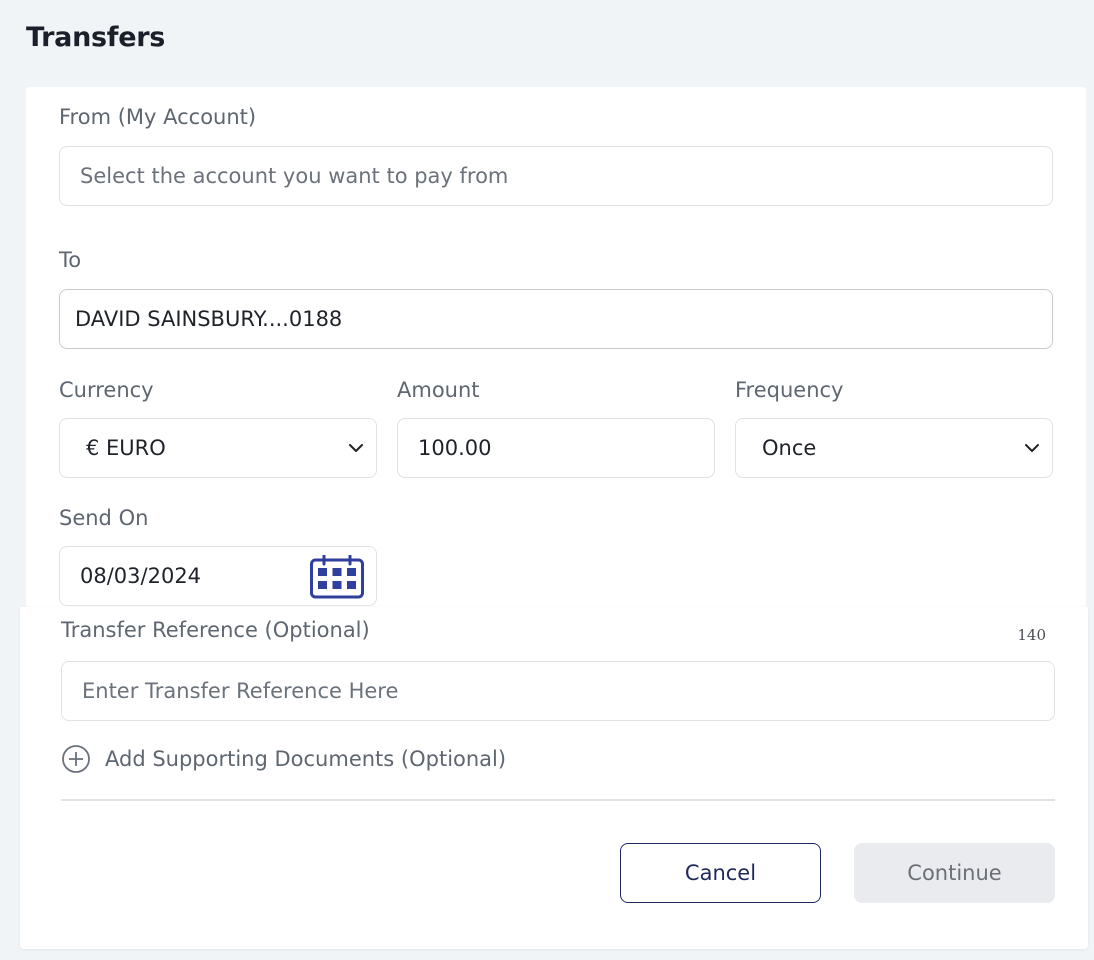  What do you see at coordinates (556, 448) in the screenshot?
I see `amount-input: 100.00` at bounding box center [556, 448].